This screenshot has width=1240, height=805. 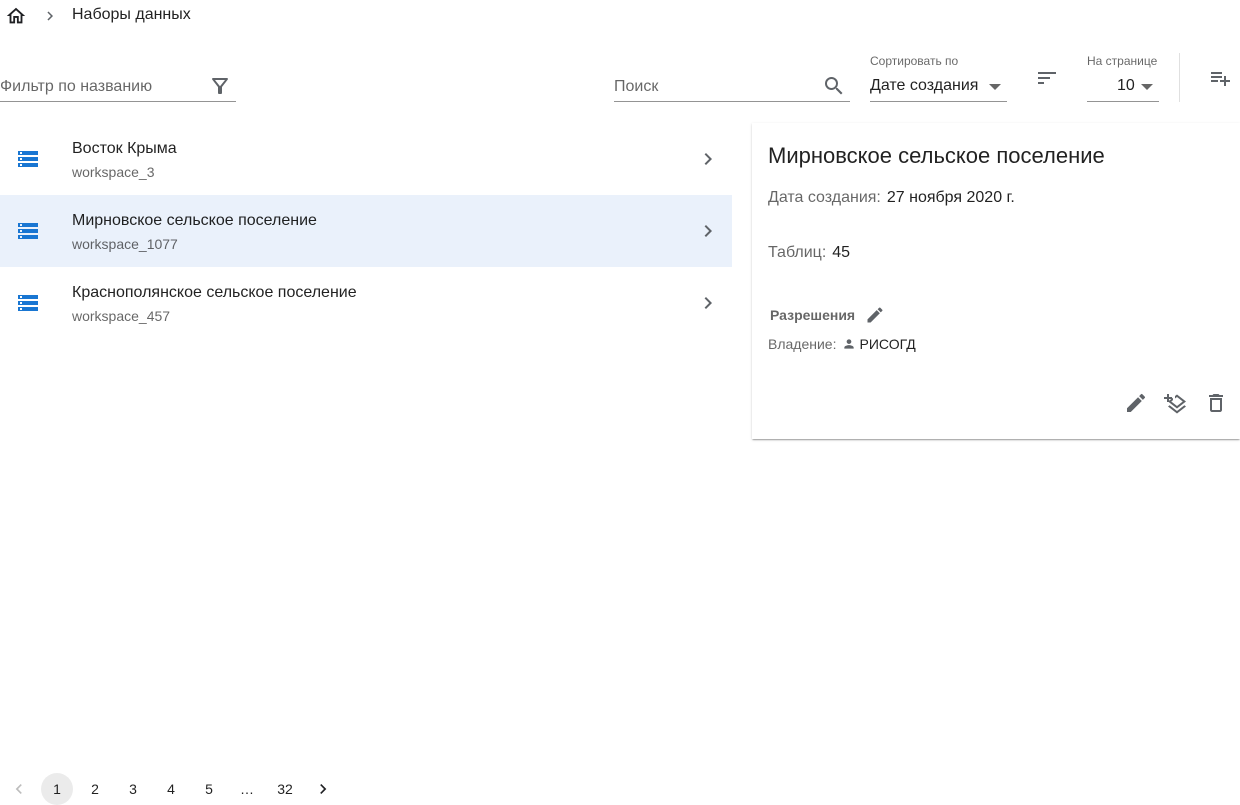 What do you see at coordinates (813, 315) in the screenshot?
I see `permissions-title: Разрешения` at bounding box center [813, 315].